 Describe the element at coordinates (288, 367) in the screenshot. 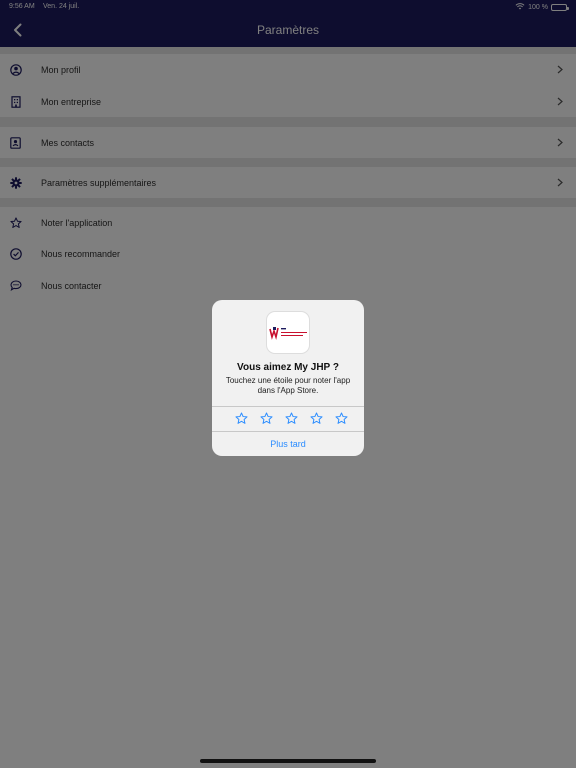

I see `alert-title: Vous aimez My JHP ?` at that location.